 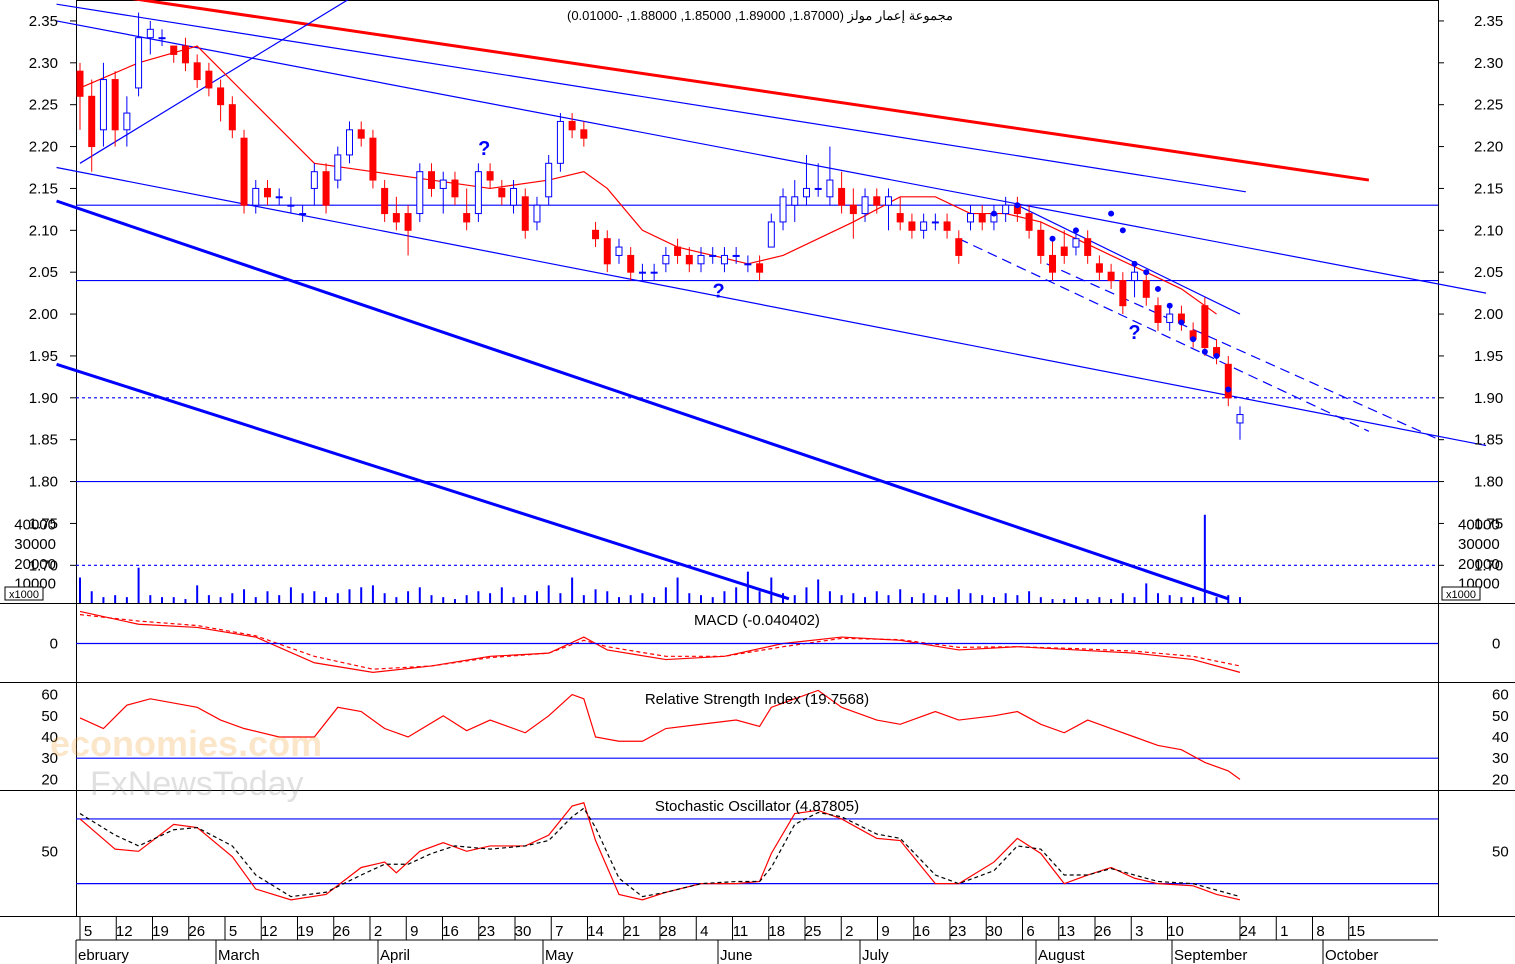 I want to click on price-tick-right-1: 2.30, so click(x=1488, y=63).